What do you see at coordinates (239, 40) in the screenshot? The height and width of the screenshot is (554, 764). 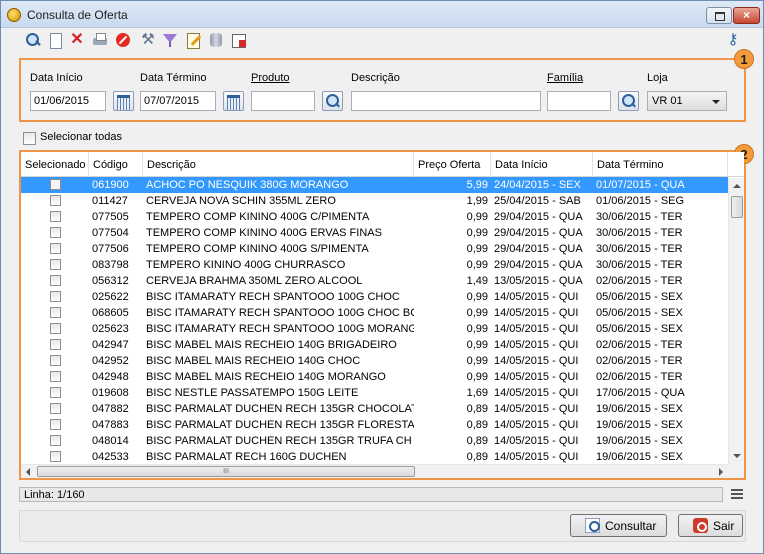 I see `export-icon` at bounding box center [239, 40].